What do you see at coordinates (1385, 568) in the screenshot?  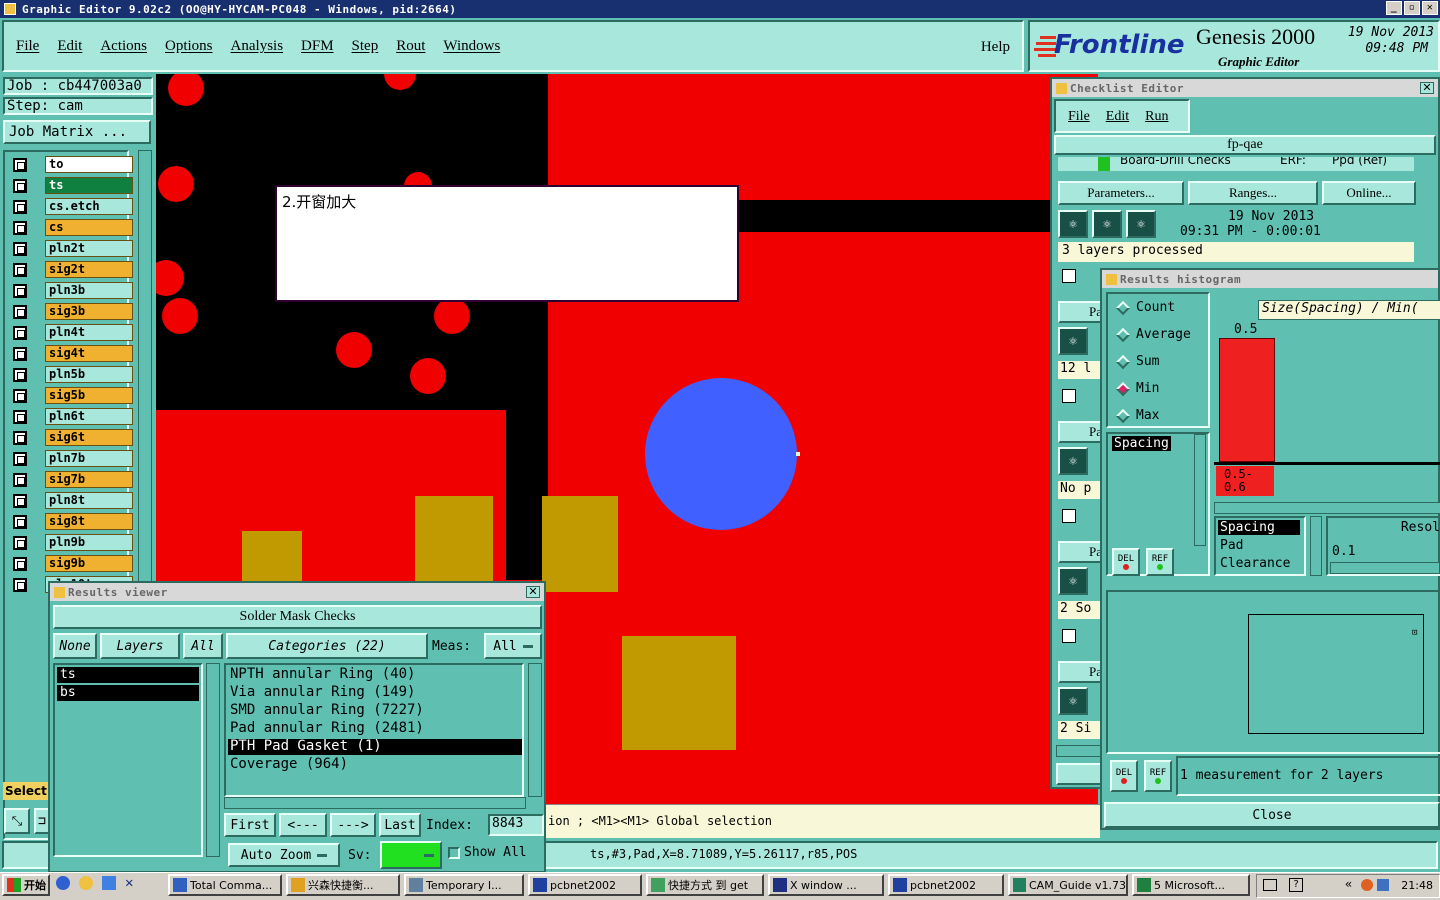 I see `resolution-slider` at bounding box center [1385, 568].